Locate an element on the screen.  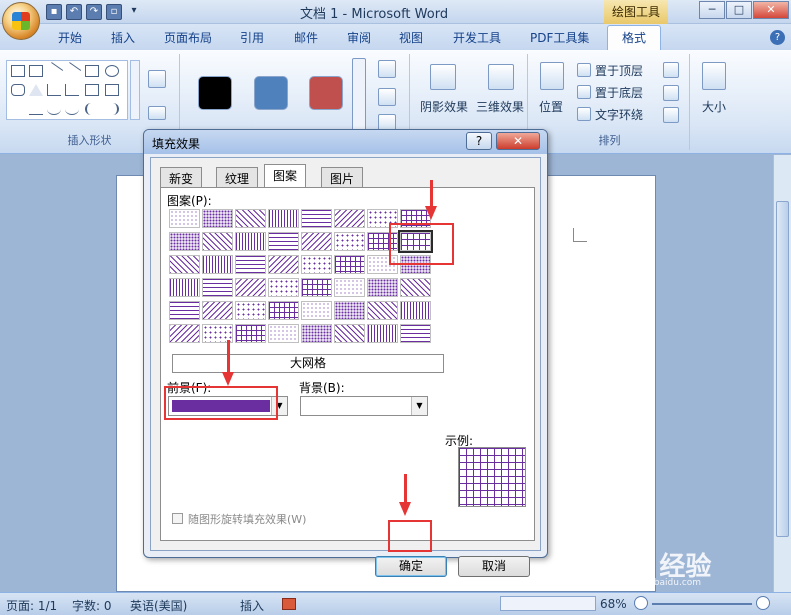
macro-record-icon is located at coordinates (289, 604).